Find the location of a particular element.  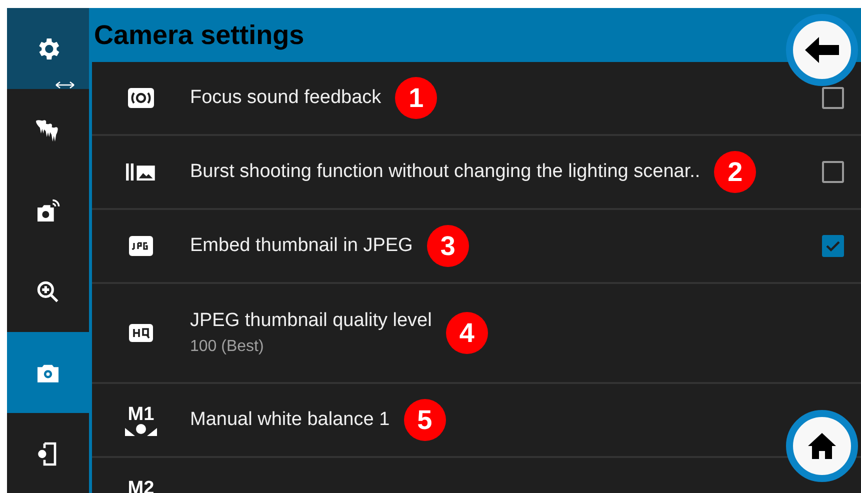

back-arrow-icon is located at coordinates (822, 50).